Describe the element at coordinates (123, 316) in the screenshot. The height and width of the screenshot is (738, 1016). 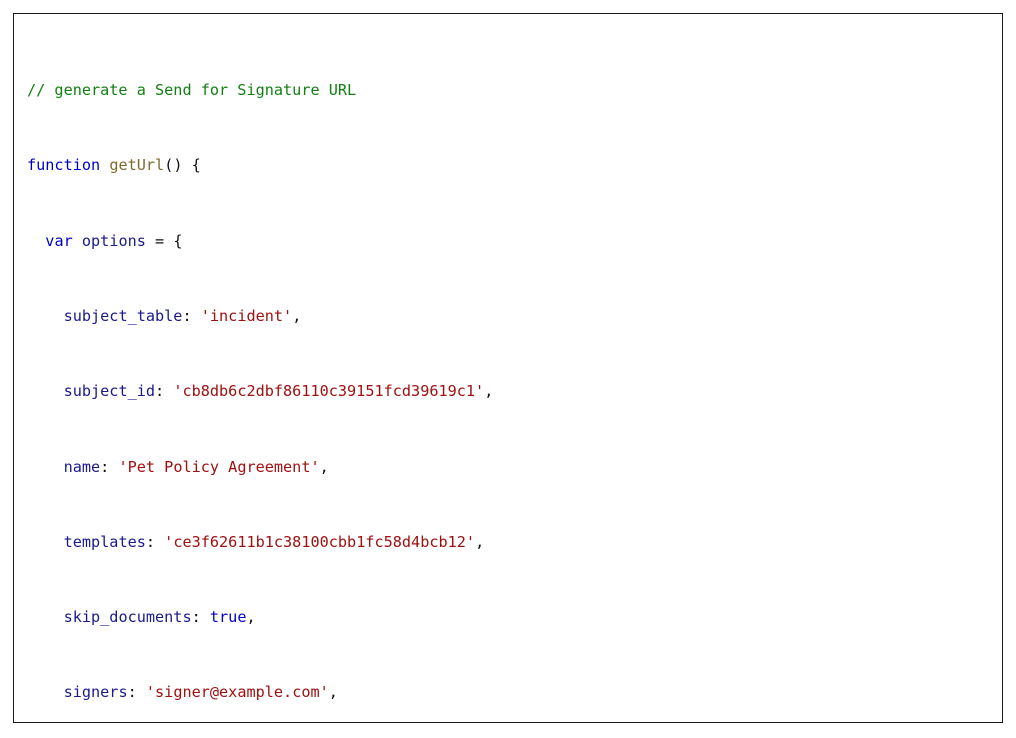
I see `option-key-subject-table: subject_table` at that location.